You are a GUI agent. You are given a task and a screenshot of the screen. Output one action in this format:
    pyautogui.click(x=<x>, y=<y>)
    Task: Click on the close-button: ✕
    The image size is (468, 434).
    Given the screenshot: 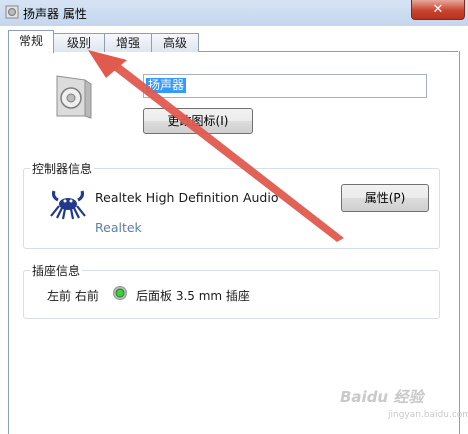 What is the action you would take?
    pyautogui.click(x=438, y=10)
    